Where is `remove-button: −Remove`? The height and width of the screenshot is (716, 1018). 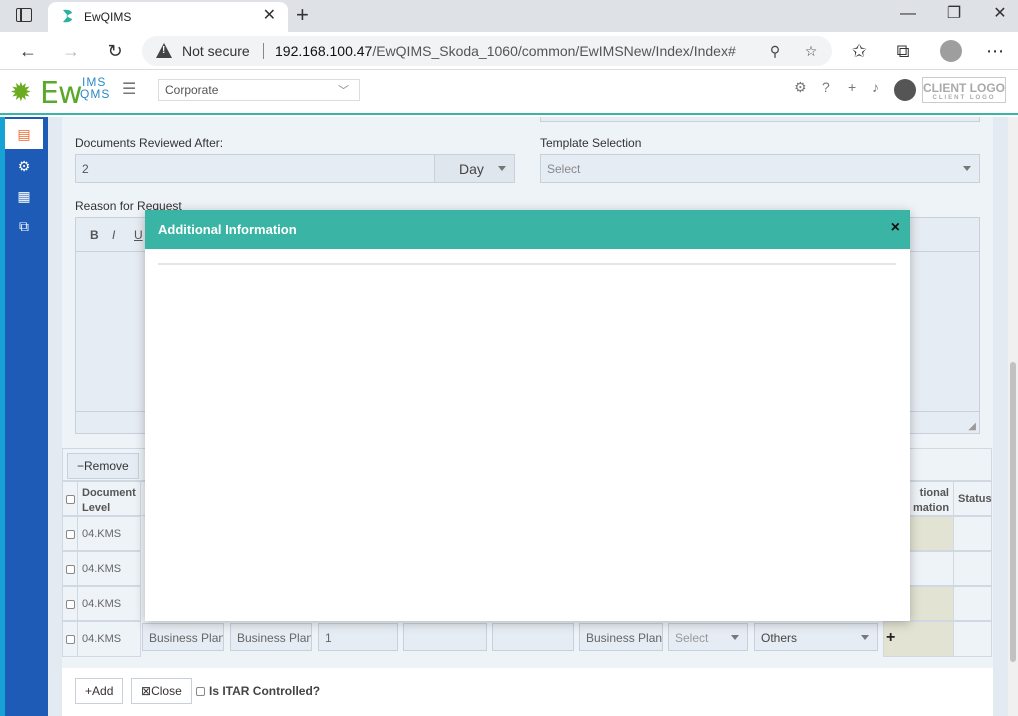
remove-button: −Remove is located at coordinates (103, 466).